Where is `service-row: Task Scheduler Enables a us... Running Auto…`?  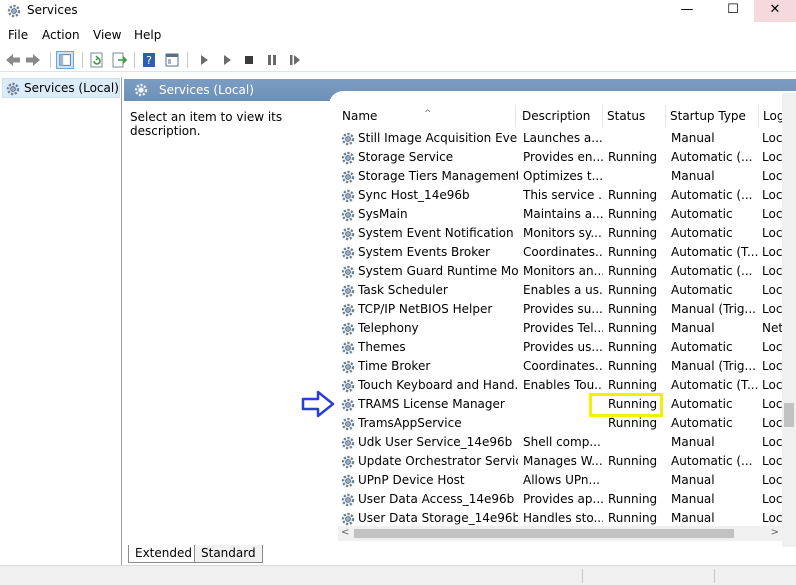
service-row: Task Scheduler Enables a us... Running Auto… is located at coordinates (567, 290).